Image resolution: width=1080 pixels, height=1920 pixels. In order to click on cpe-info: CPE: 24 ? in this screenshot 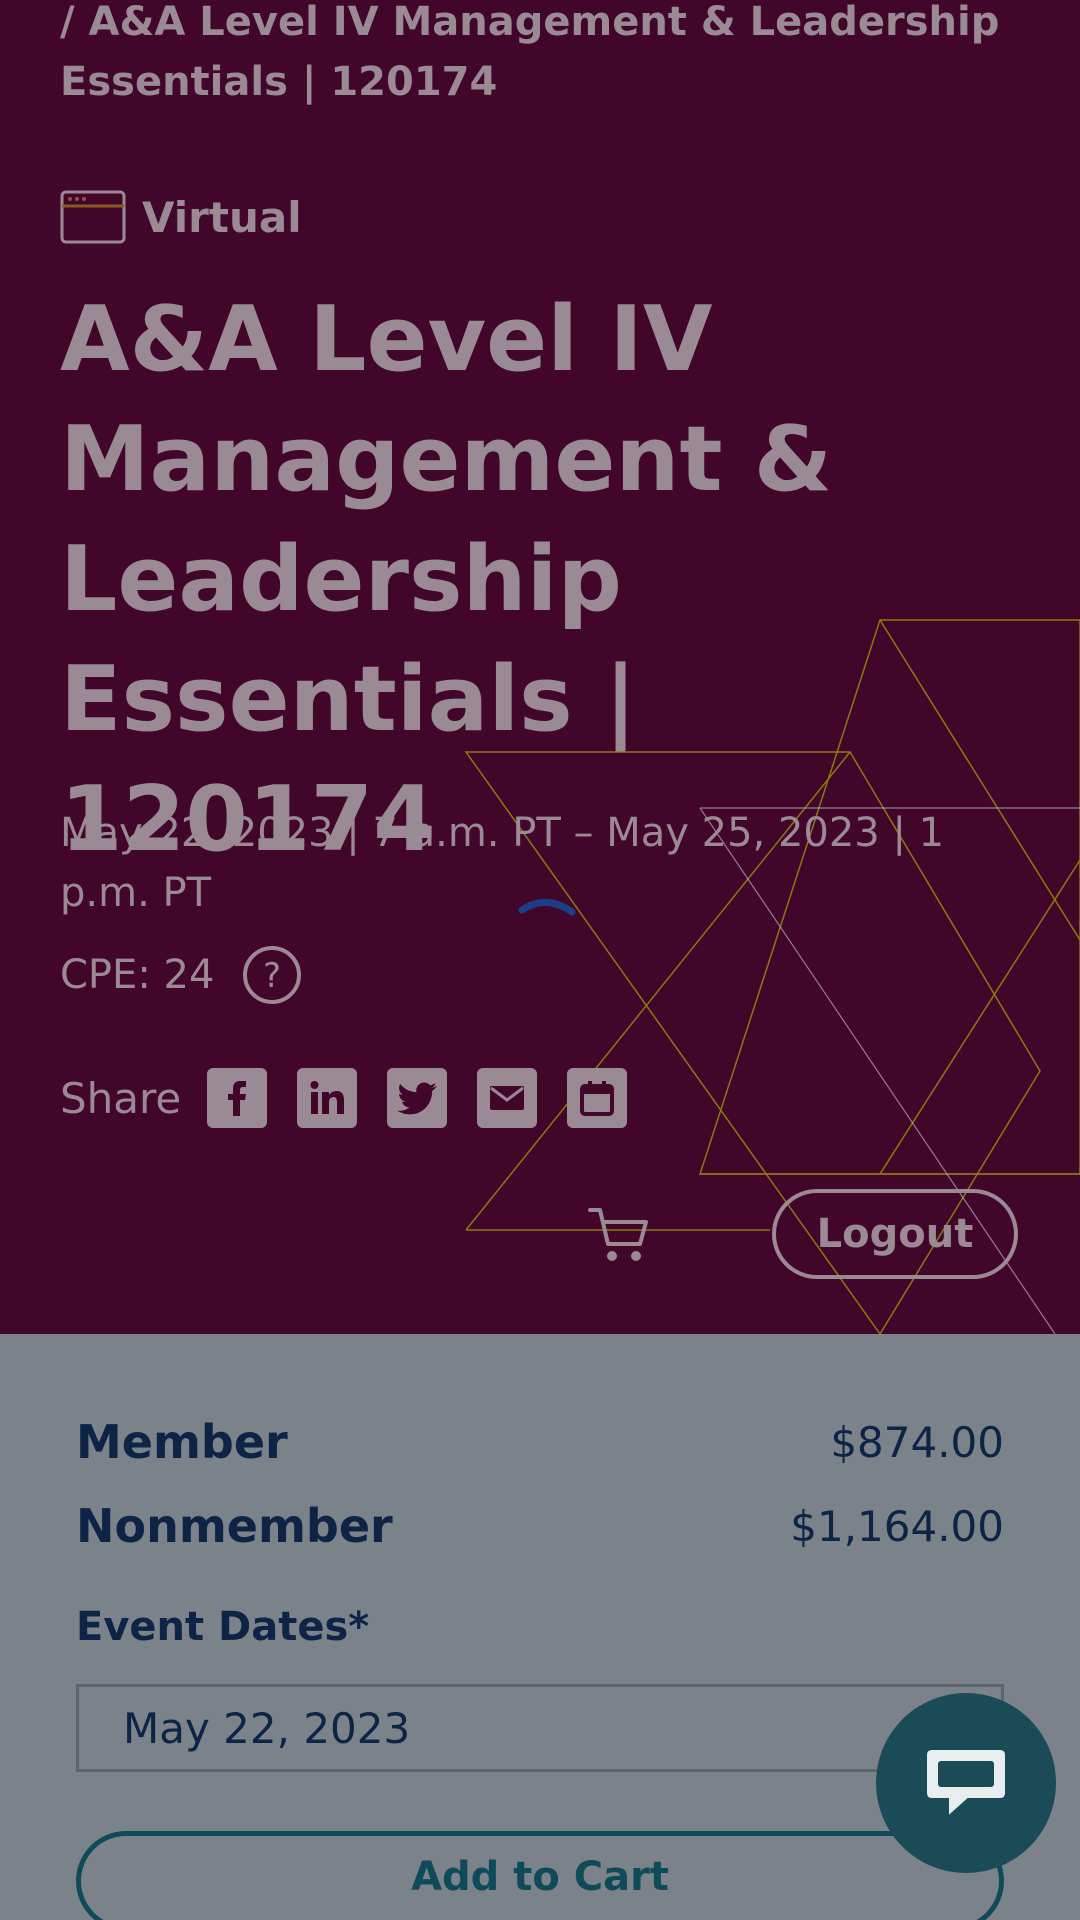, I will do `click(181, 975)`.